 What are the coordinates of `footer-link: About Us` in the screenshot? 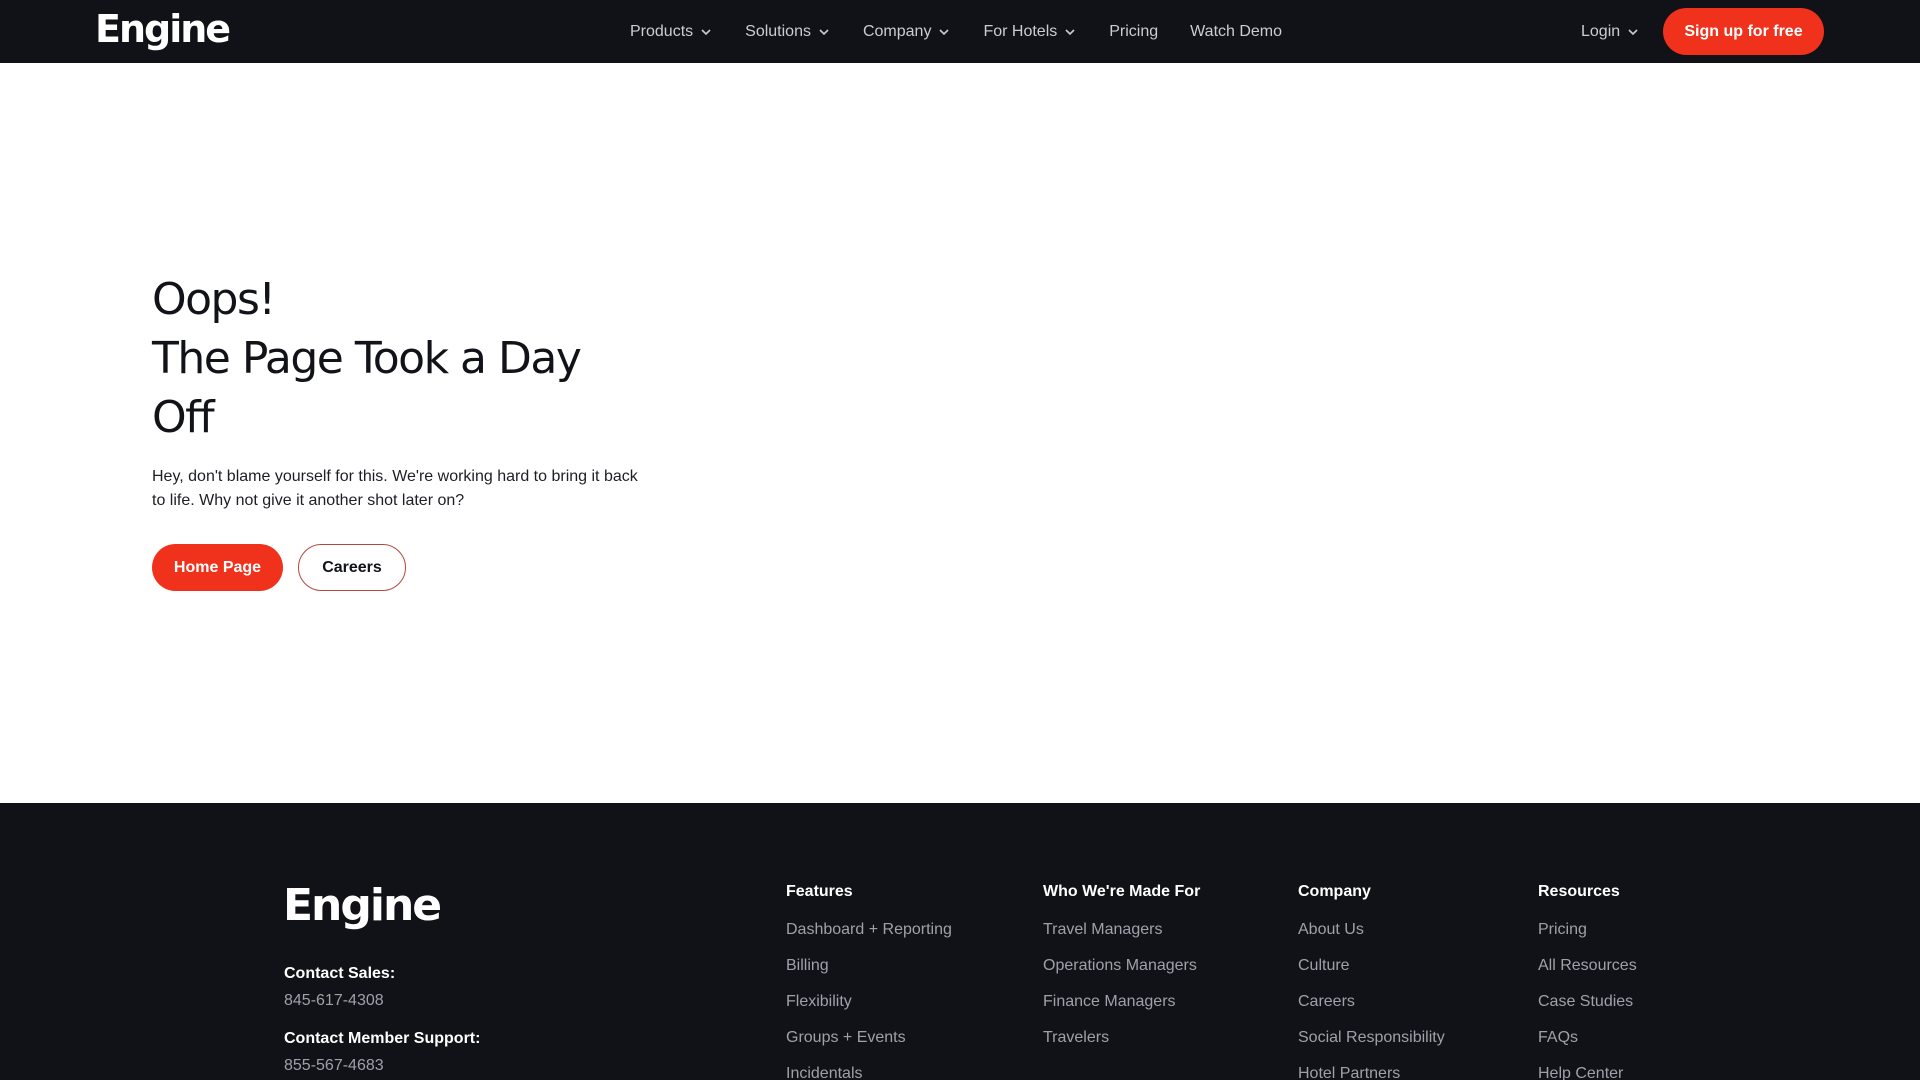 It's located at (1371, 930).